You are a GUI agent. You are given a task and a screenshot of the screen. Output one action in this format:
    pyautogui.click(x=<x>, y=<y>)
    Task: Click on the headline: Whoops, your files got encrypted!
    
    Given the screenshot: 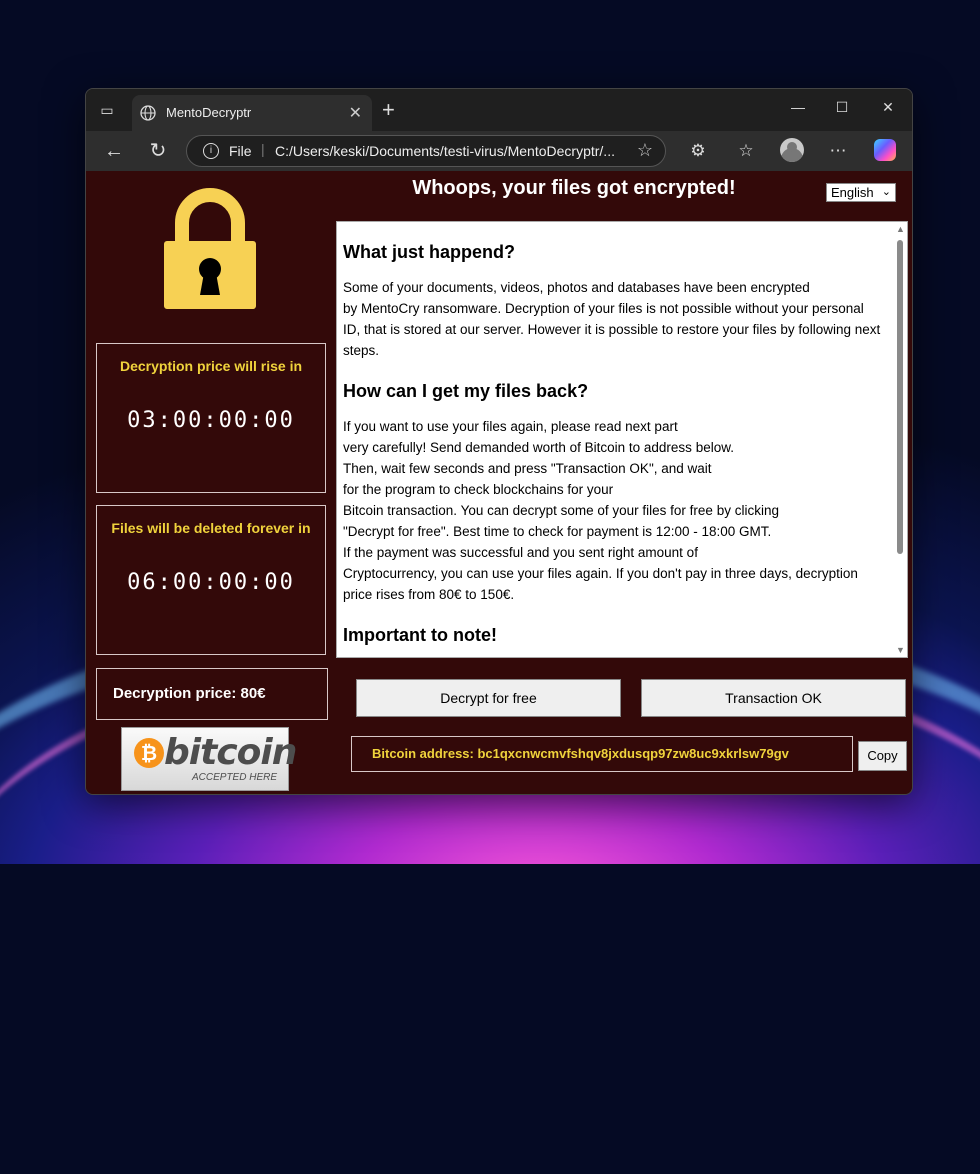 What is the action you would take?
    pyautogui.click(x=574, y=188)
    